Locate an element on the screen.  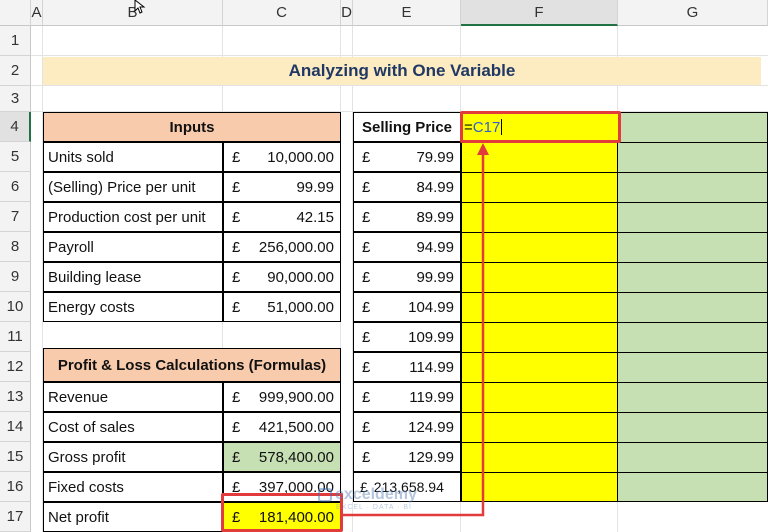
watermark-tagline: EXCEL · DATA · BI is located at coordinates (374, 507).